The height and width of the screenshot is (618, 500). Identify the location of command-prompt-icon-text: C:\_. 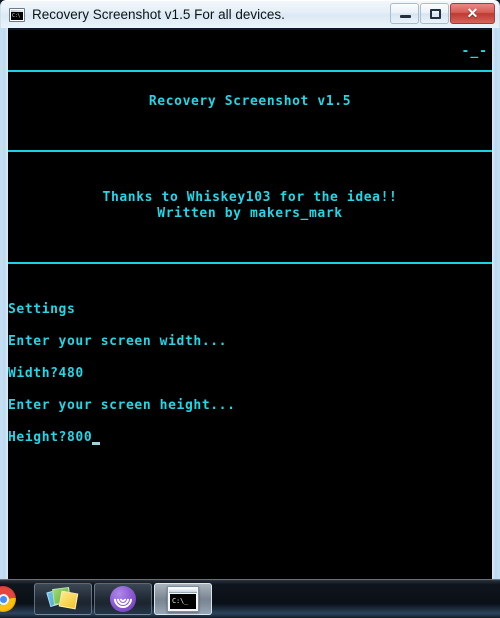
(183, 601).